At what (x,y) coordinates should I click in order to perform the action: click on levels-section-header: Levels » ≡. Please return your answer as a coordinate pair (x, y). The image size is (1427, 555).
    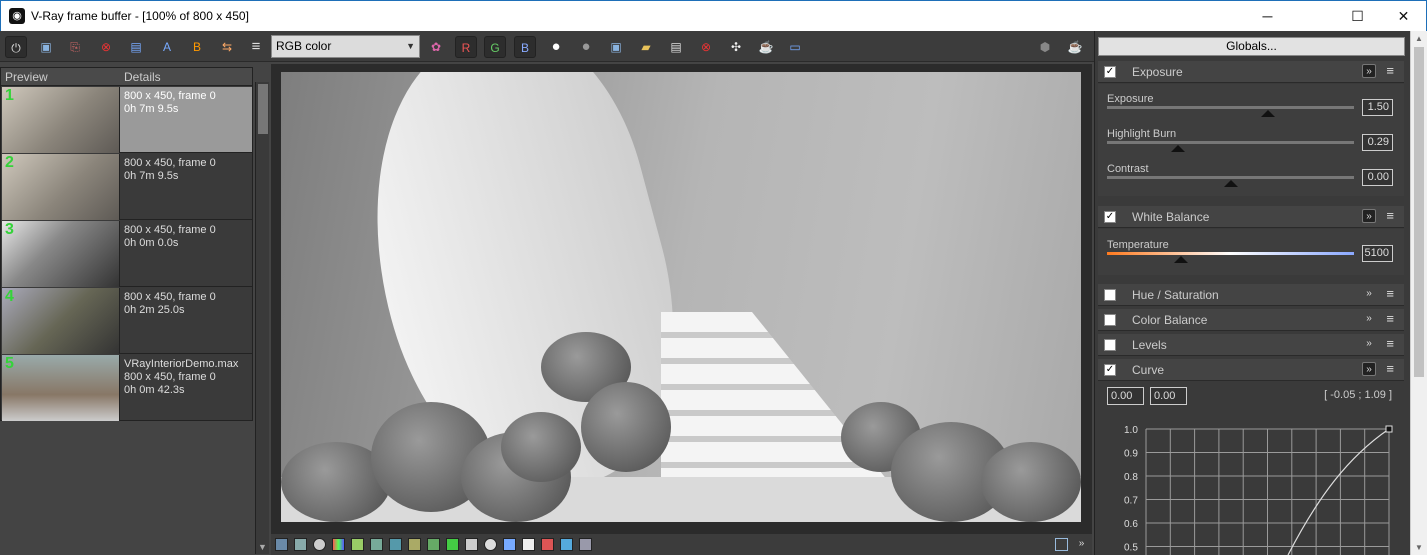
    Looking at the image, I should click on (1251, 345).